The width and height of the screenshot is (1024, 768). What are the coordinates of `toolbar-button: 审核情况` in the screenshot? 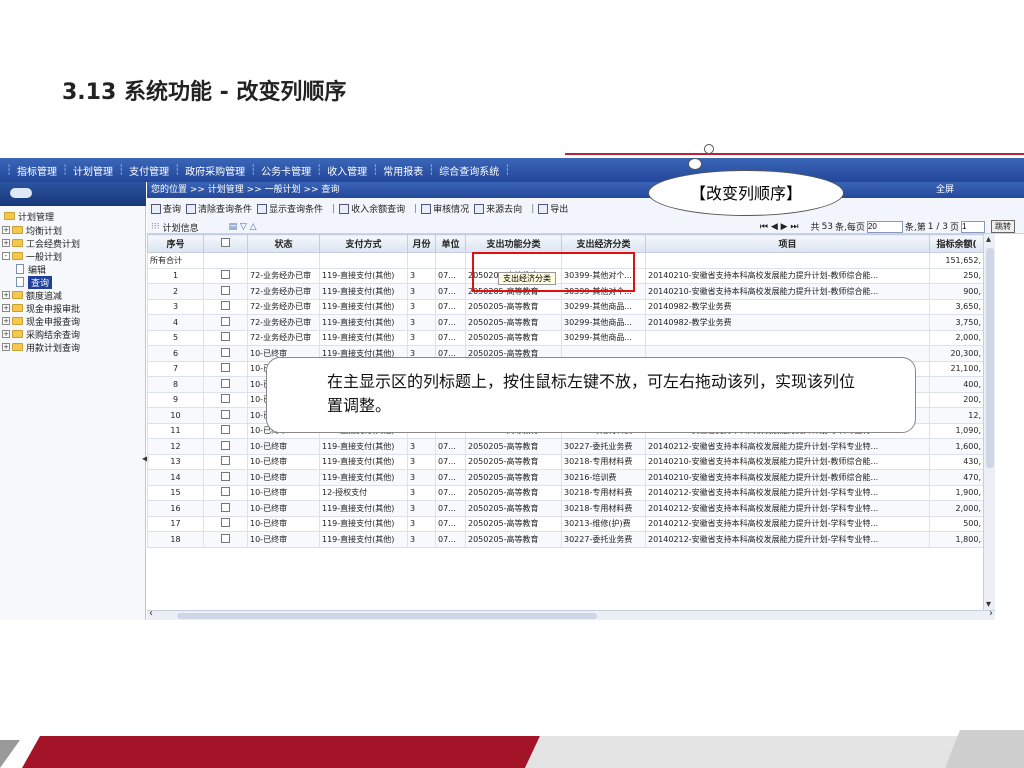 It's located at (445, 208).